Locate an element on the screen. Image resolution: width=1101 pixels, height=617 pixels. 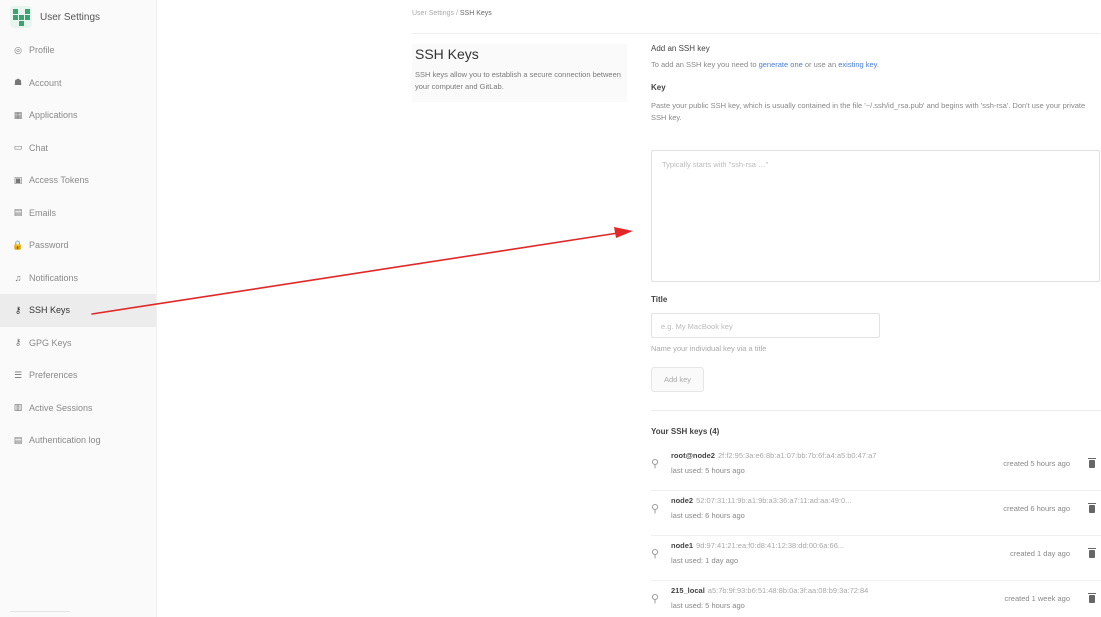
ssh-key-last-used: last used: 6 hours ago is located at coordinates (708, 515).